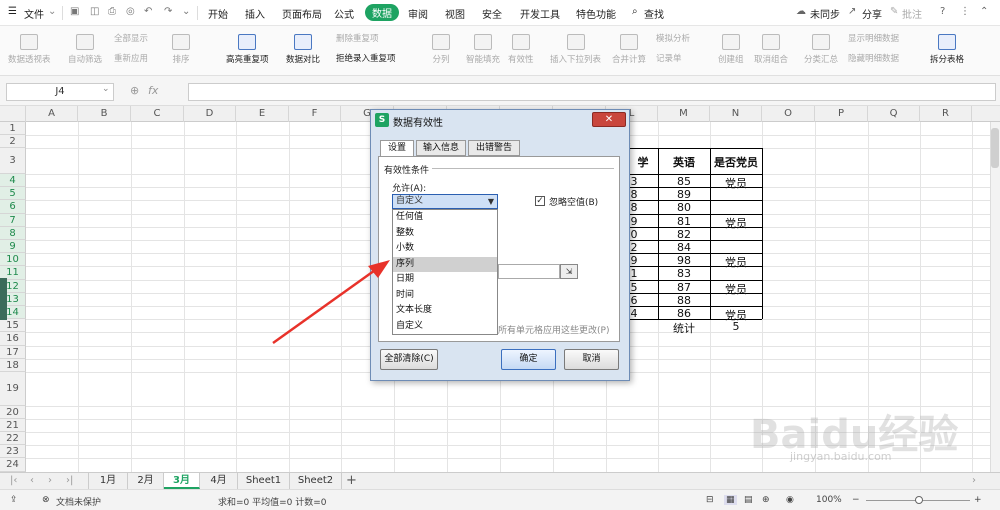 This screenshot has width=1000, height=510. Describe the element at coordinates (521, 49) in the screenshot. I see `validation-button: 有效性` at that location.